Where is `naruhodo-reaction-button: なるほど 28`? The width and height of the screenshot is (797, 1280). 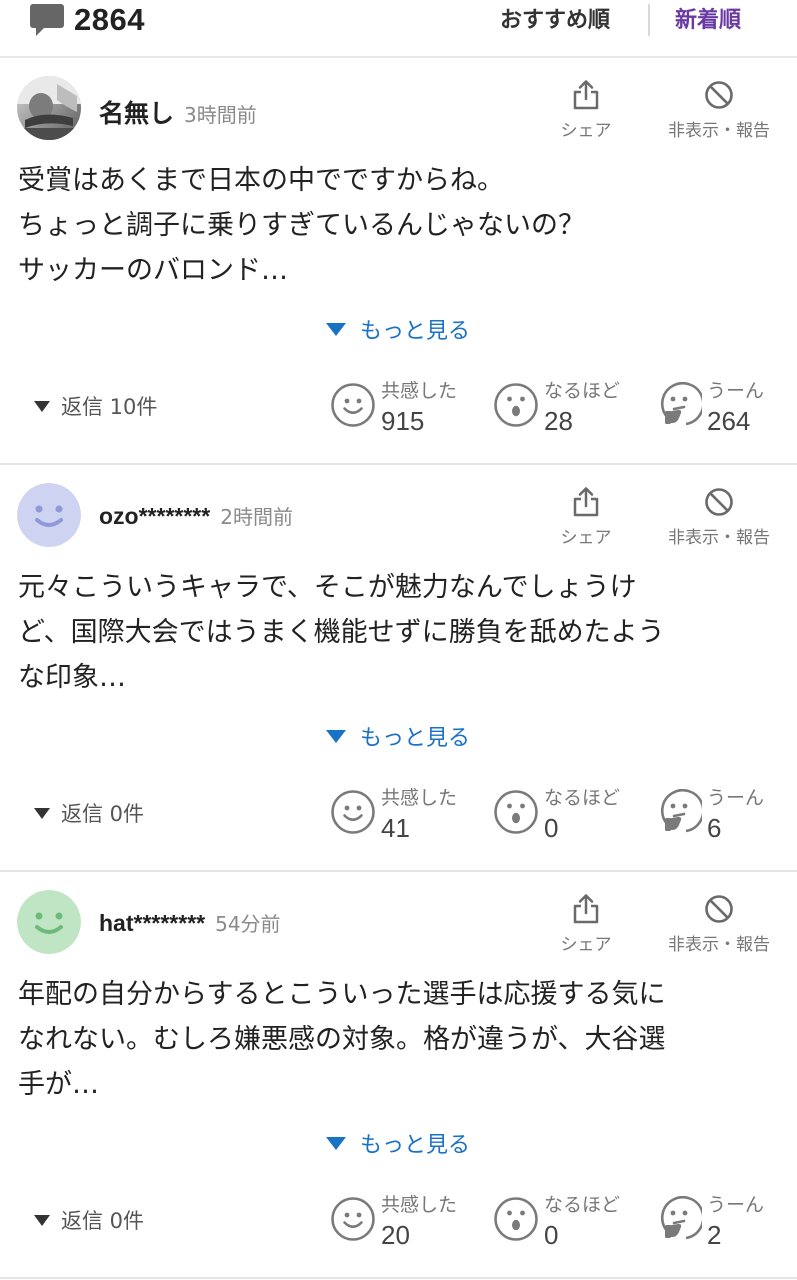
naruhodo-reaction-button: なるほど 28 is located at coordinates (568, 406).